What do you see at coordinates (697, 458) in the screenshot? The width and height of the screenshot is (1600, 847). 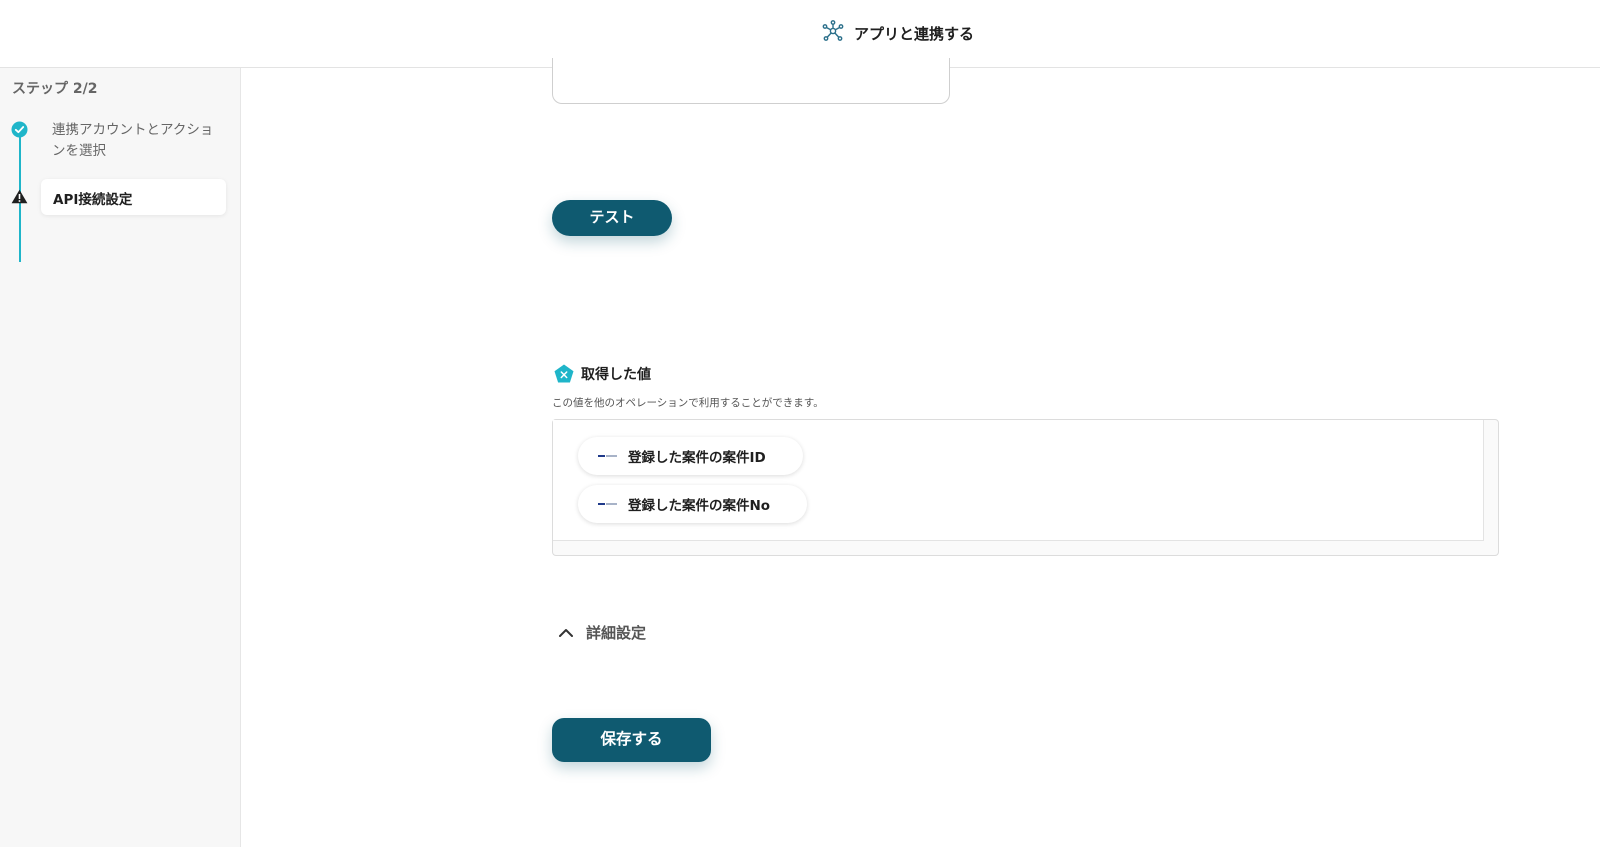 I see `value-chip-label: 登録した案件の案件ID` at bounding box center [697, 458].